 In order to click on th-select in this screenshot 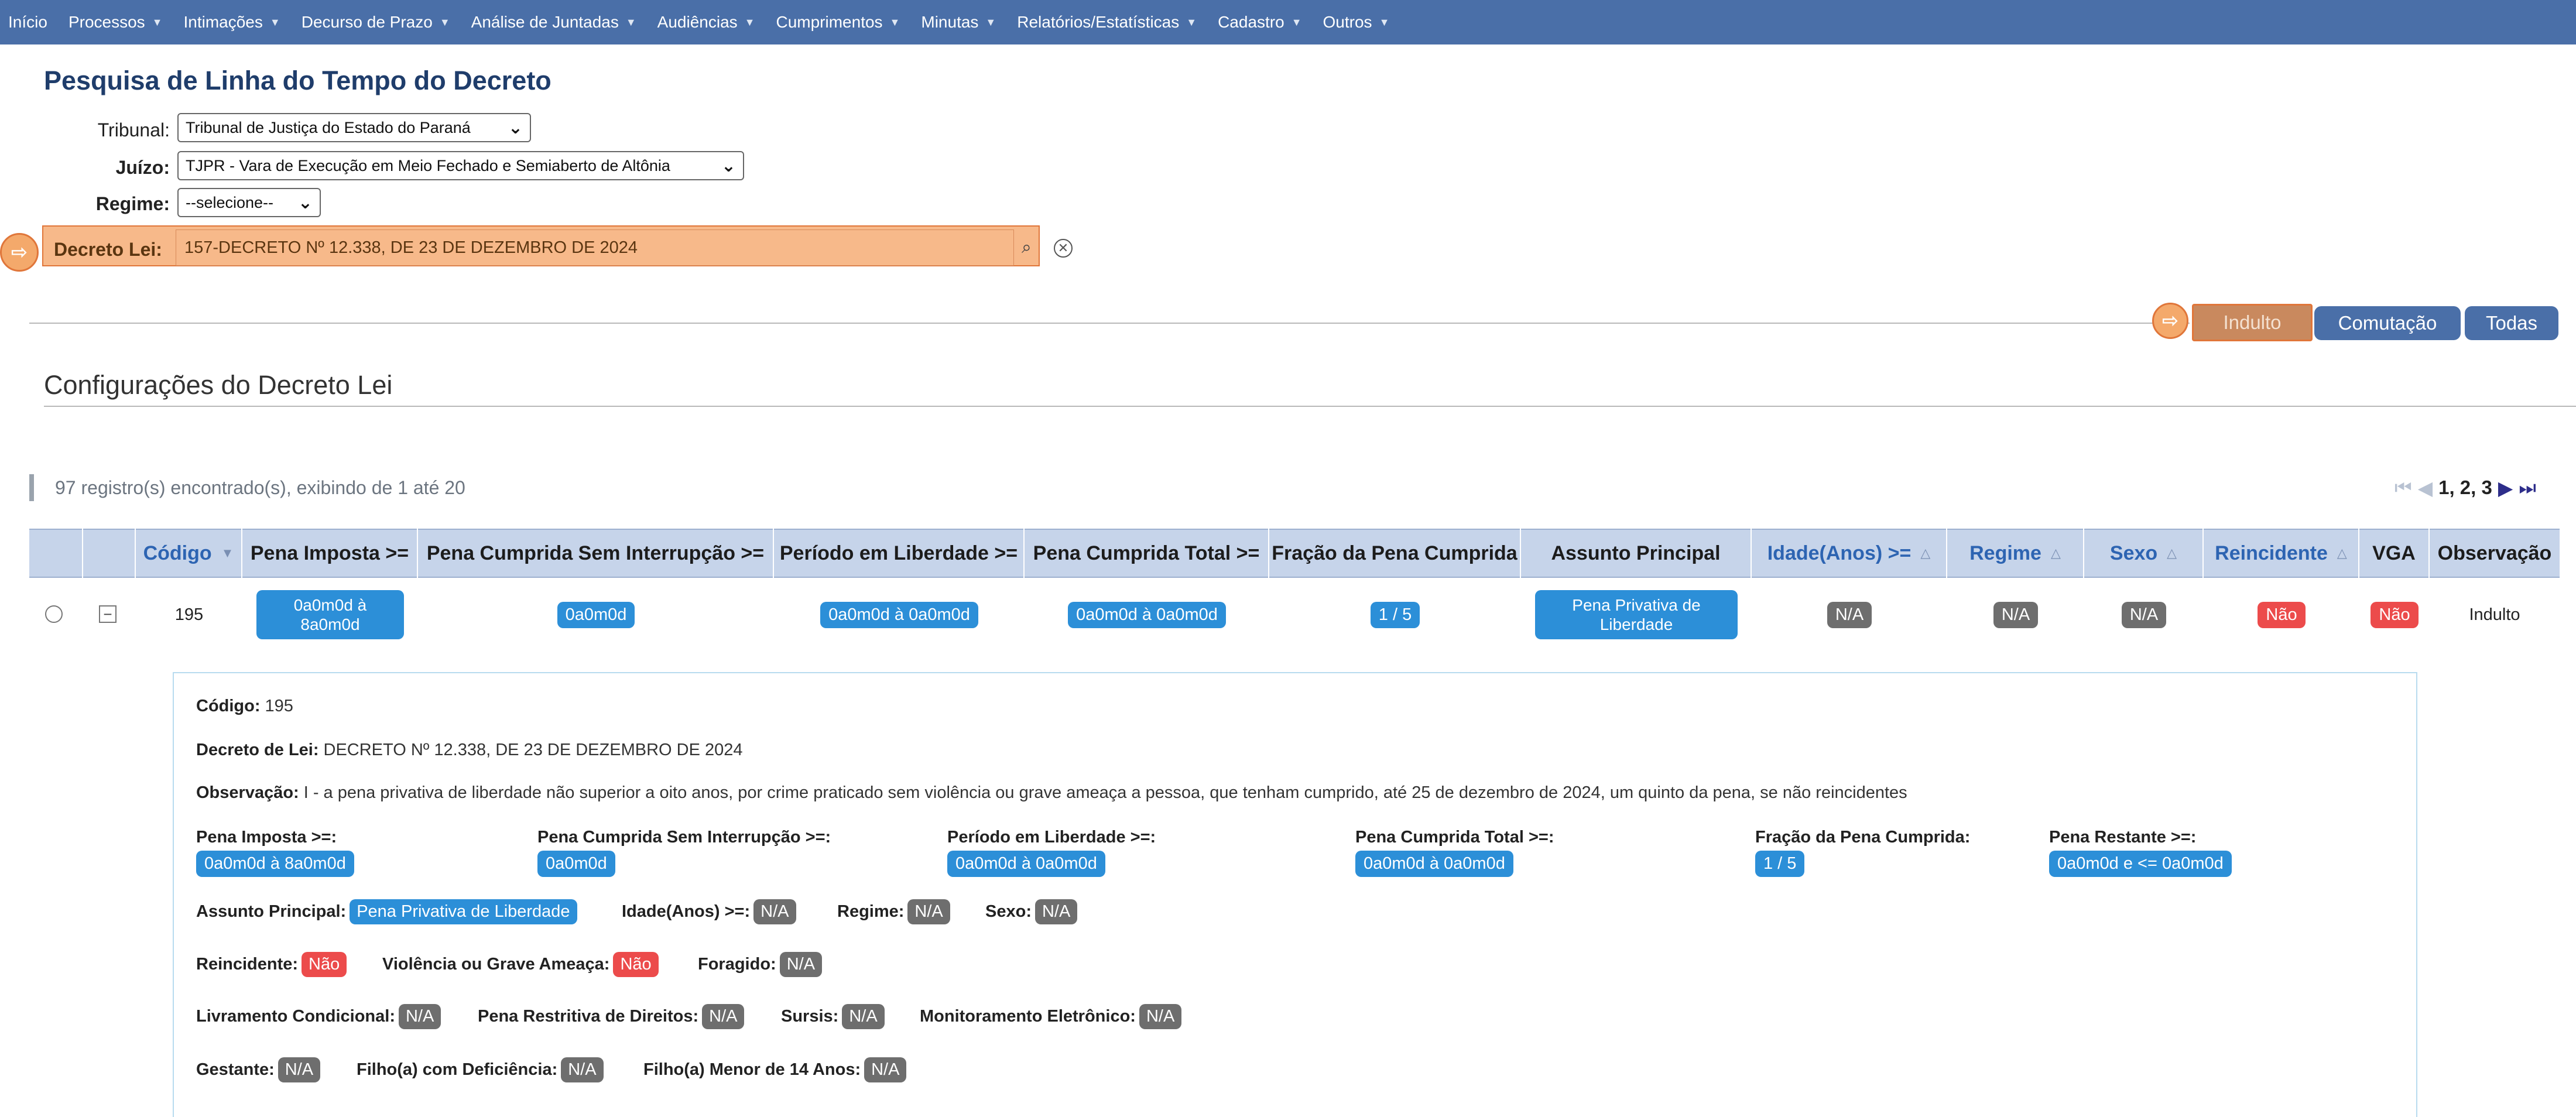, I will do `click(56, 553)`.